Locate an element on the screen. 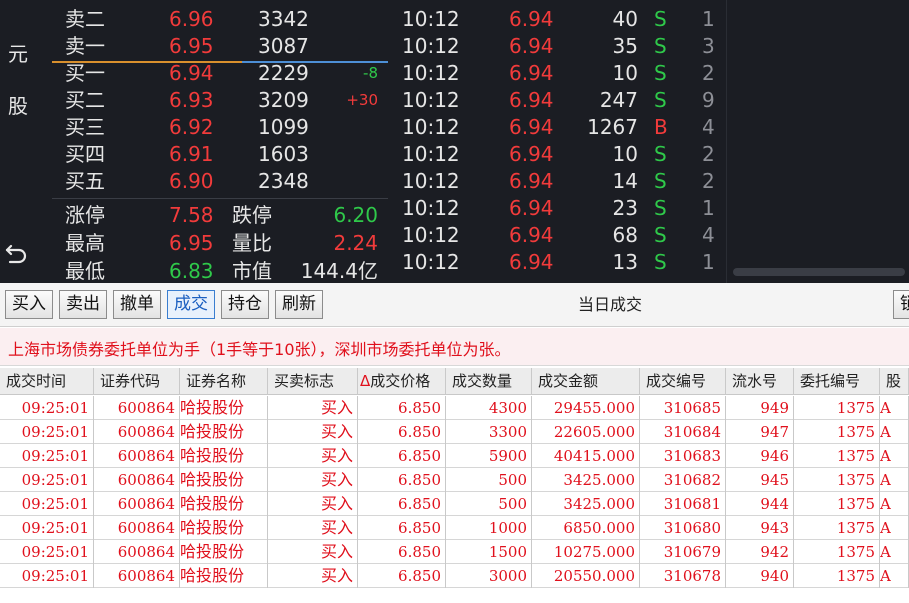  table-cell: 942 is located at coordinates (760, 552).